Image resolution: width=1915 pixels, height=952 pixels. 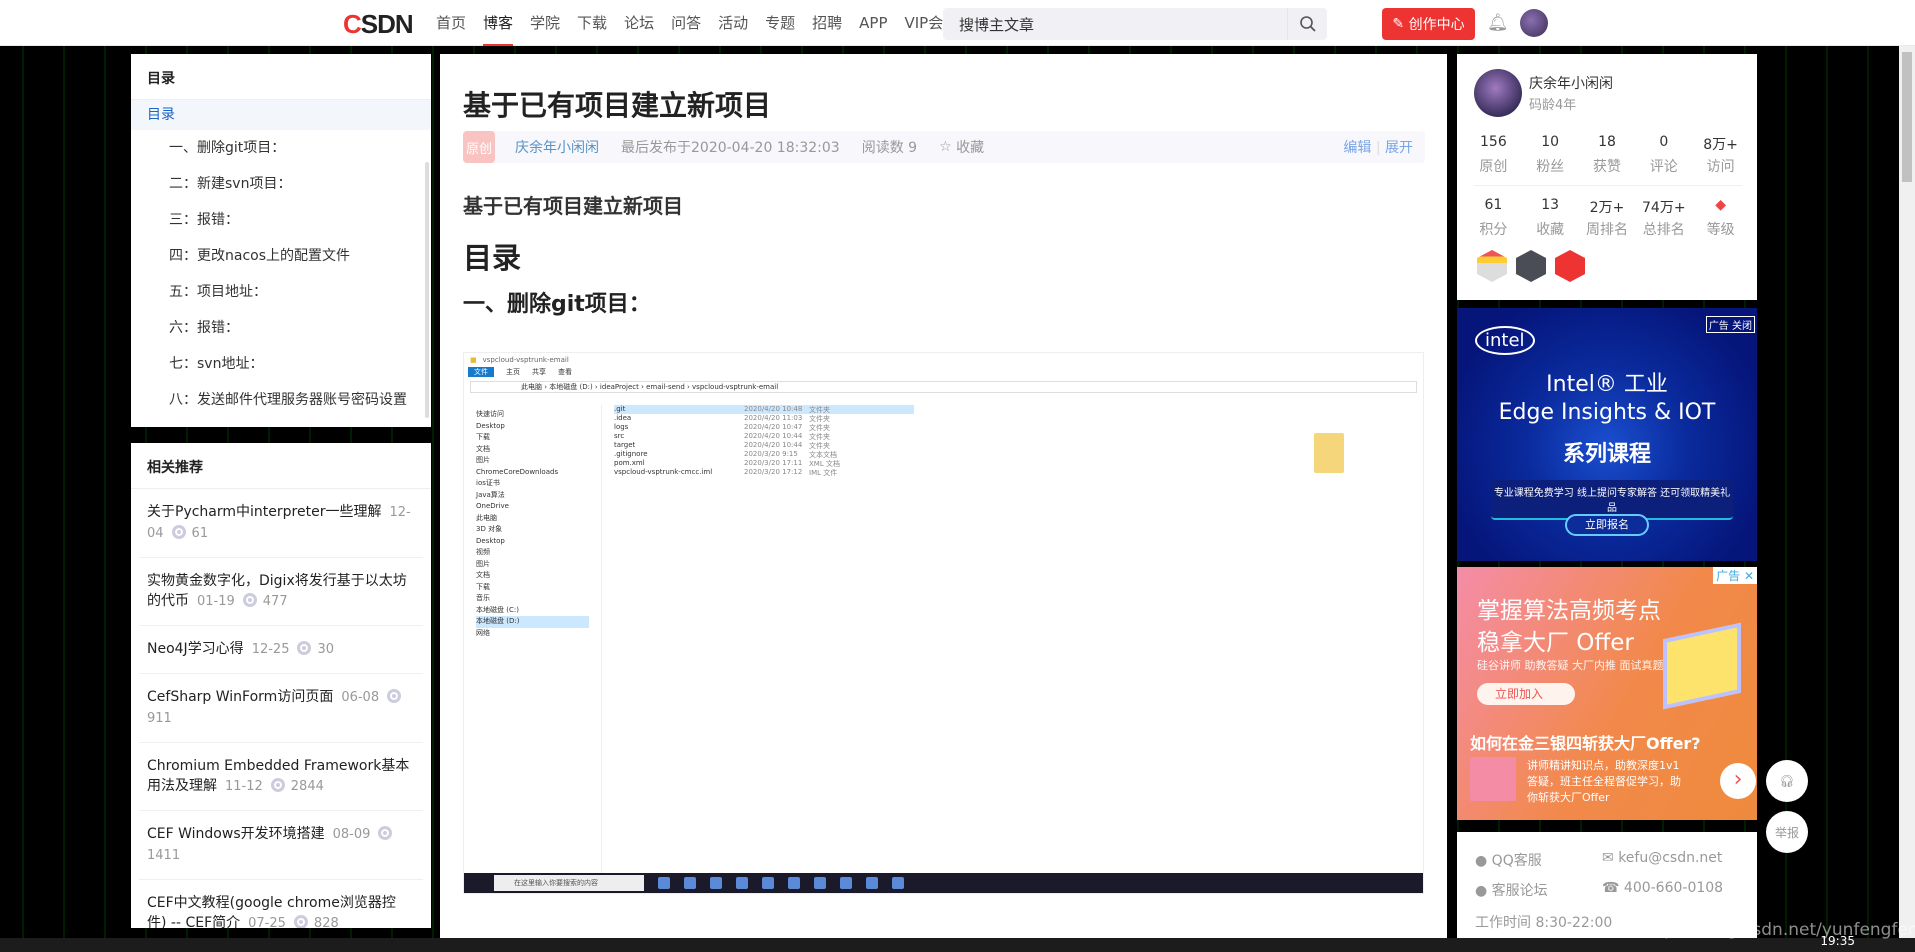 I want to click on stat-value: 61, so click(x=1493, y=205).